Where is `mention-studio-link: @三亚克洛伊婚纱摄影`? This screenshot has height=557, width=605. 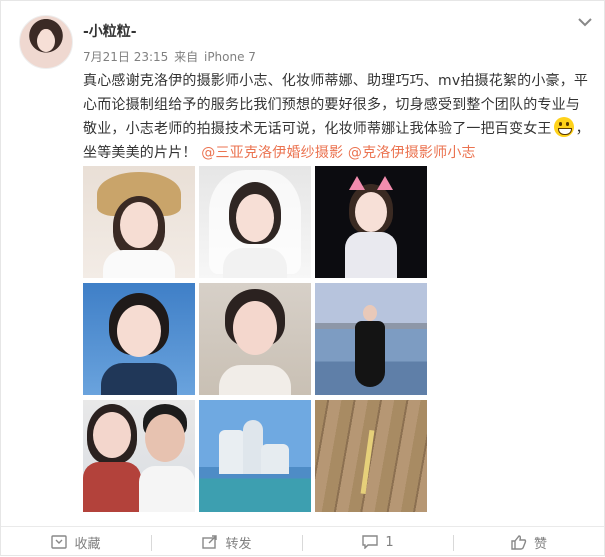
mention-studio-link: @三亚克洛伊婚纱摄影 is located at coordinates (272, 153).